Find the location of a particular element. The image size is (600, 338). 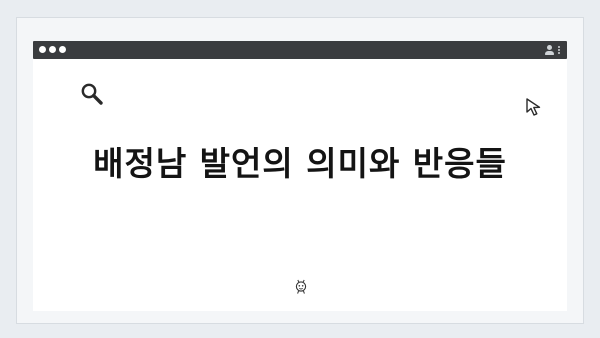

cursor-arrow-icon is located at coordinates (533, 107).